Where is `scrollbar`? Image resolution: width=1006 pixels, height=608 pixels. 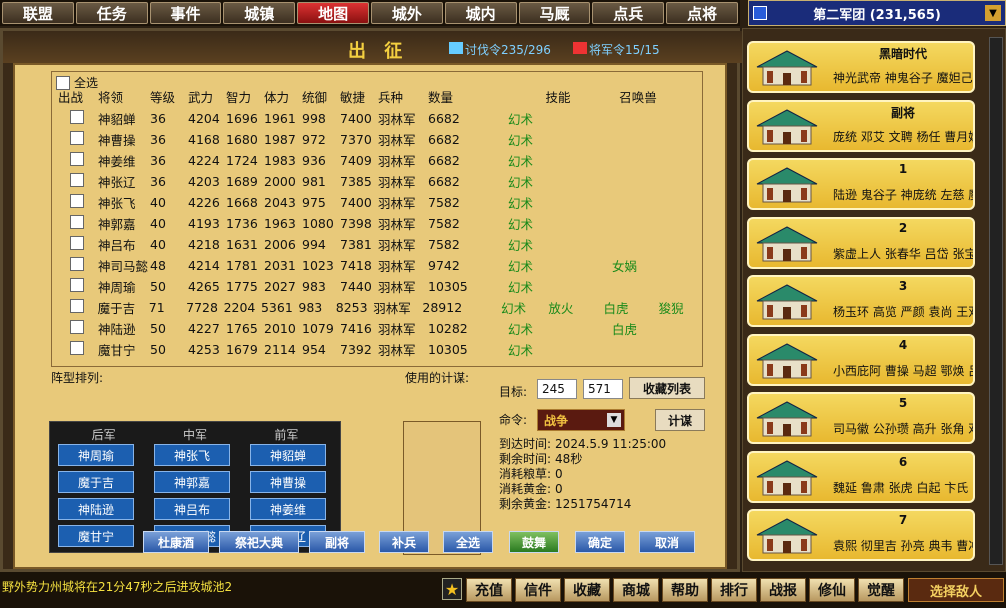 scrollbar is located at coordinates (996, 301).